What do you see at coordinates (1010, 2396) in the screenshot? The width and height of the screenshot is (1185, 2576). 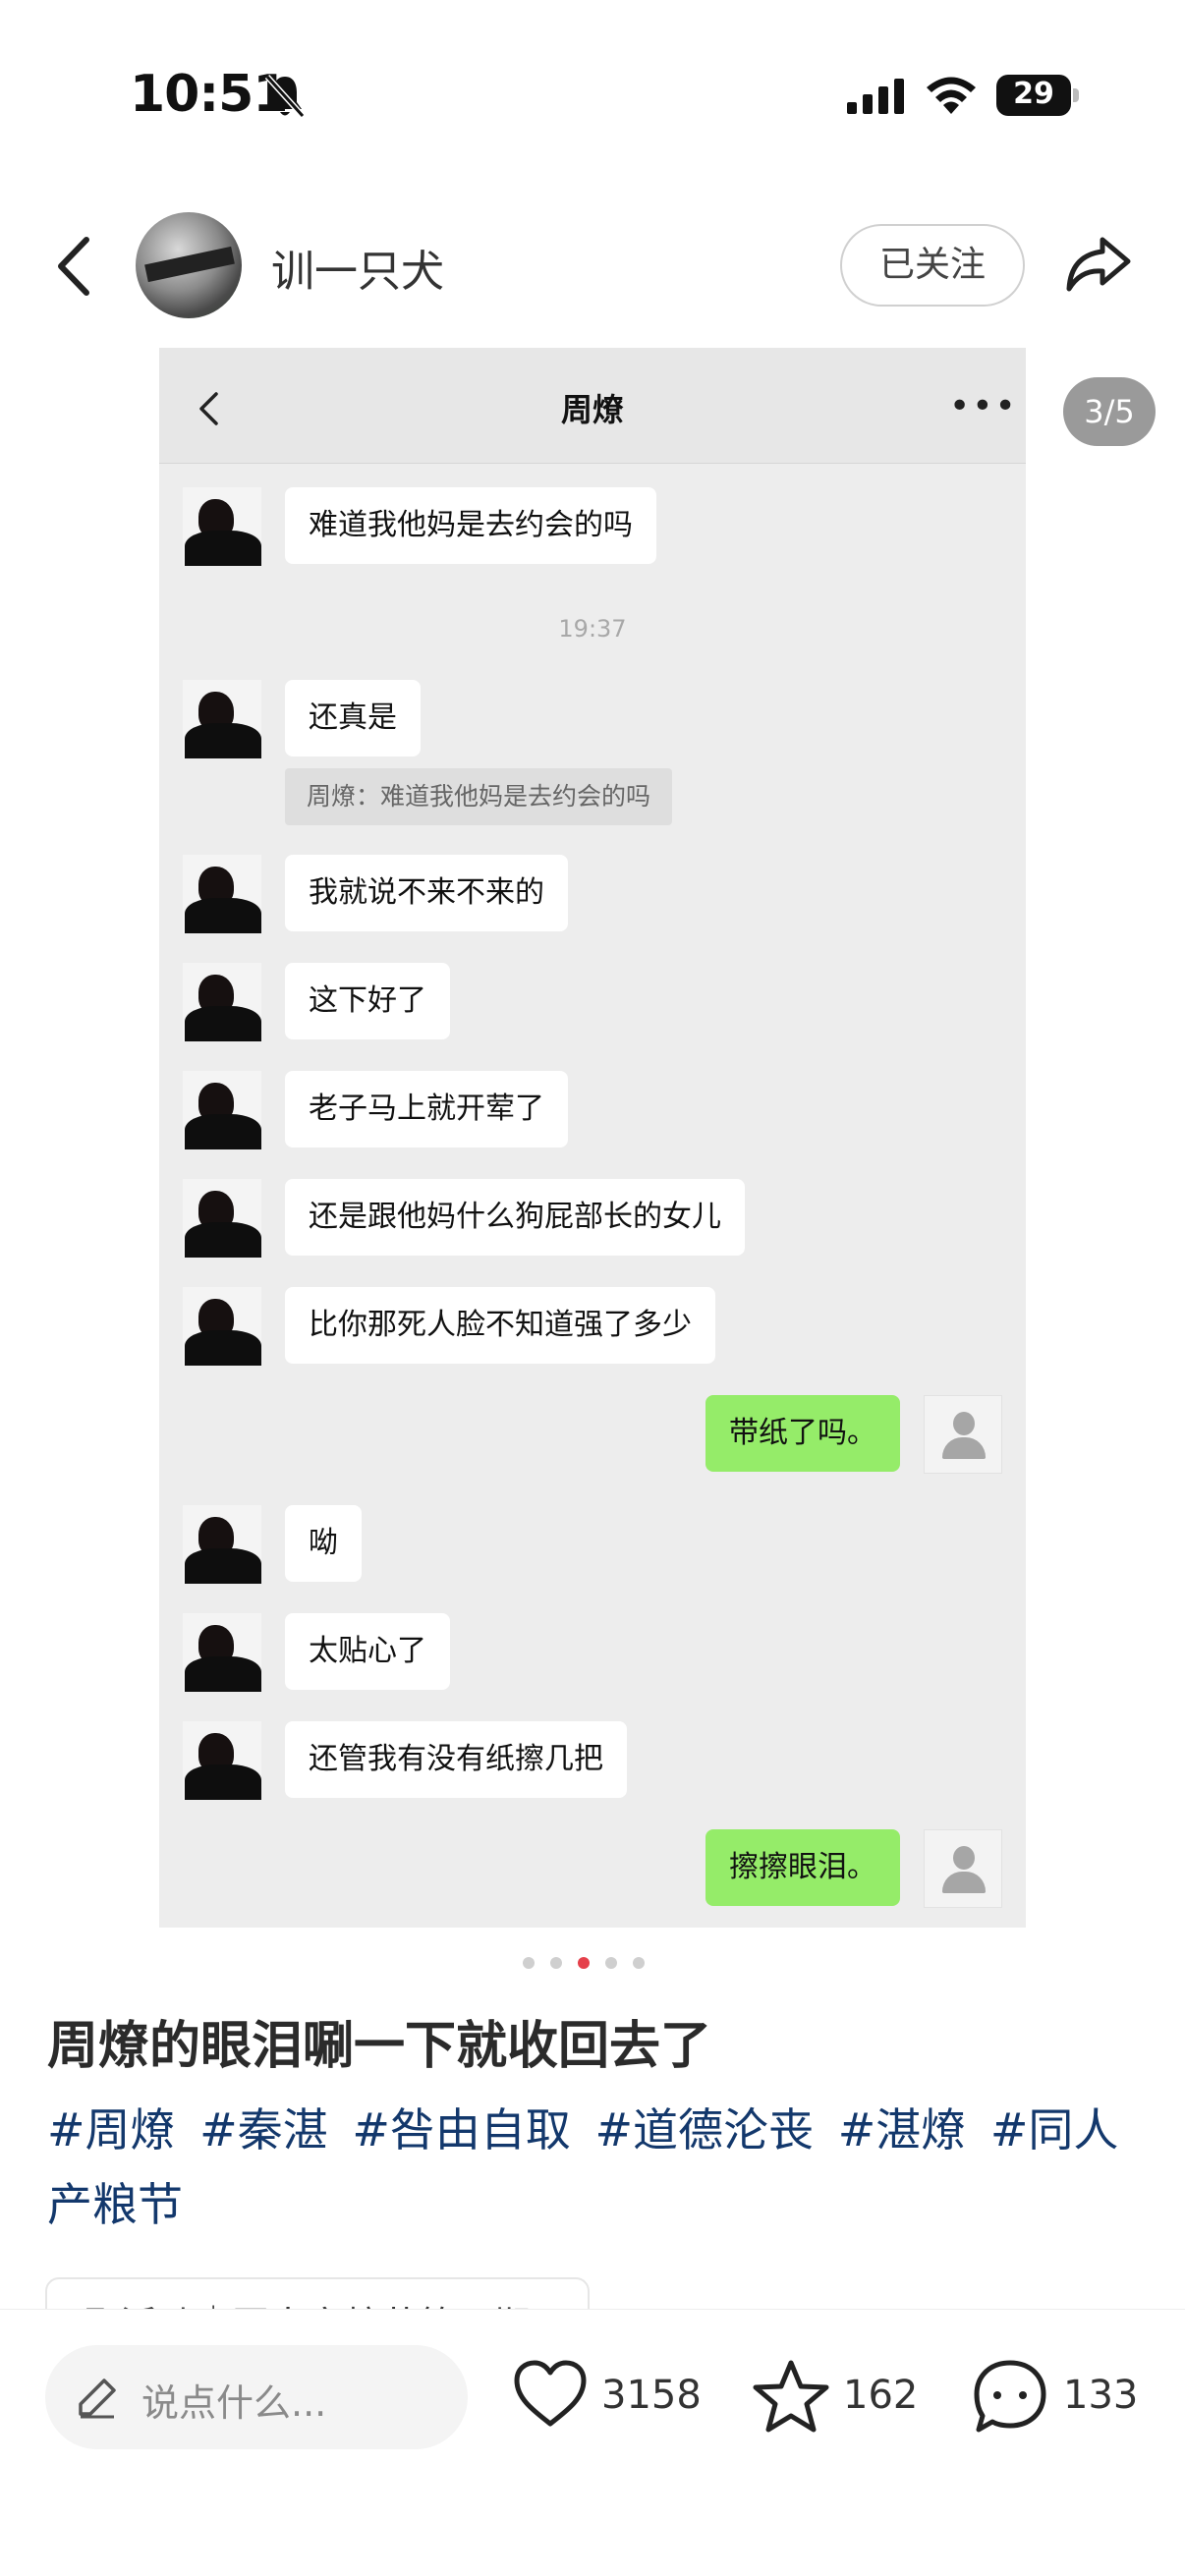 I see `comment-bubble-icon` at bounding box center [1010, 2396].